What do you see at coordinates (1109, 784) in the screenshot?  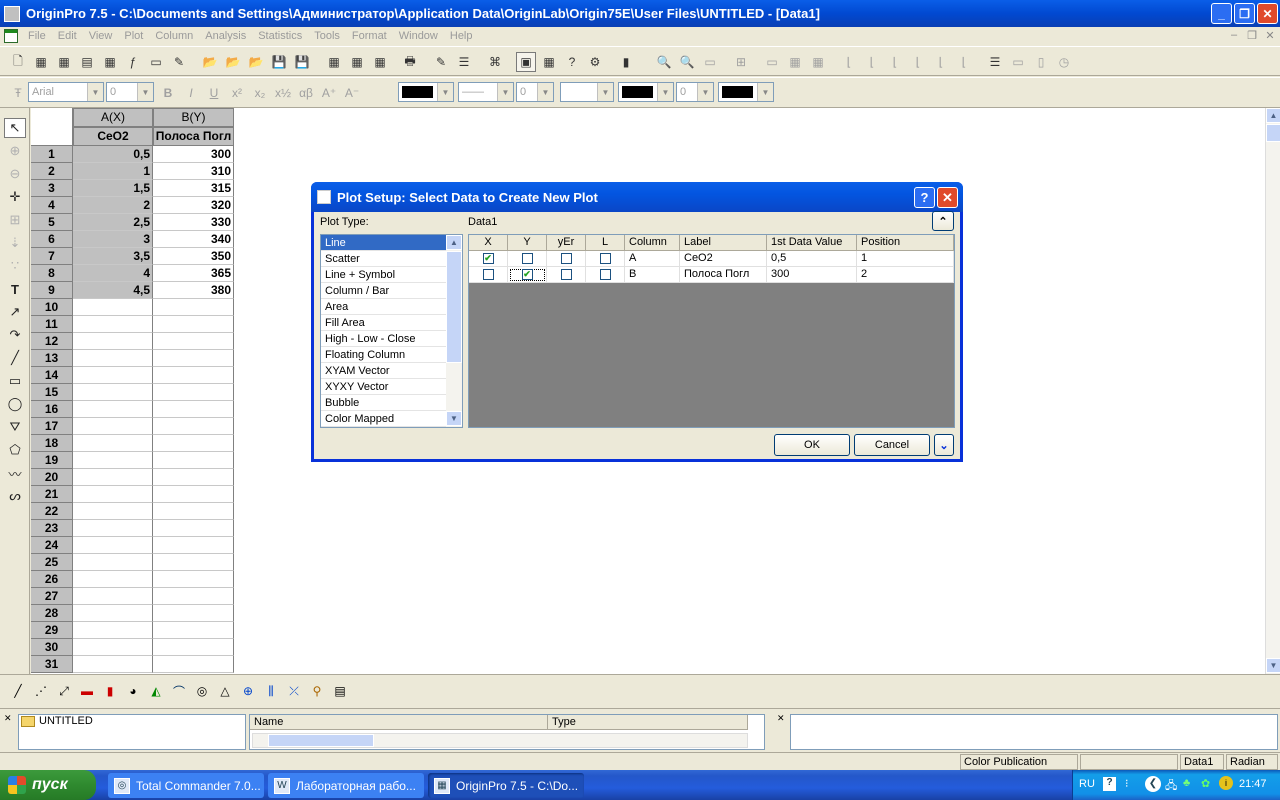 I see `help-icon: ?` at bounding box center [1109, 784].